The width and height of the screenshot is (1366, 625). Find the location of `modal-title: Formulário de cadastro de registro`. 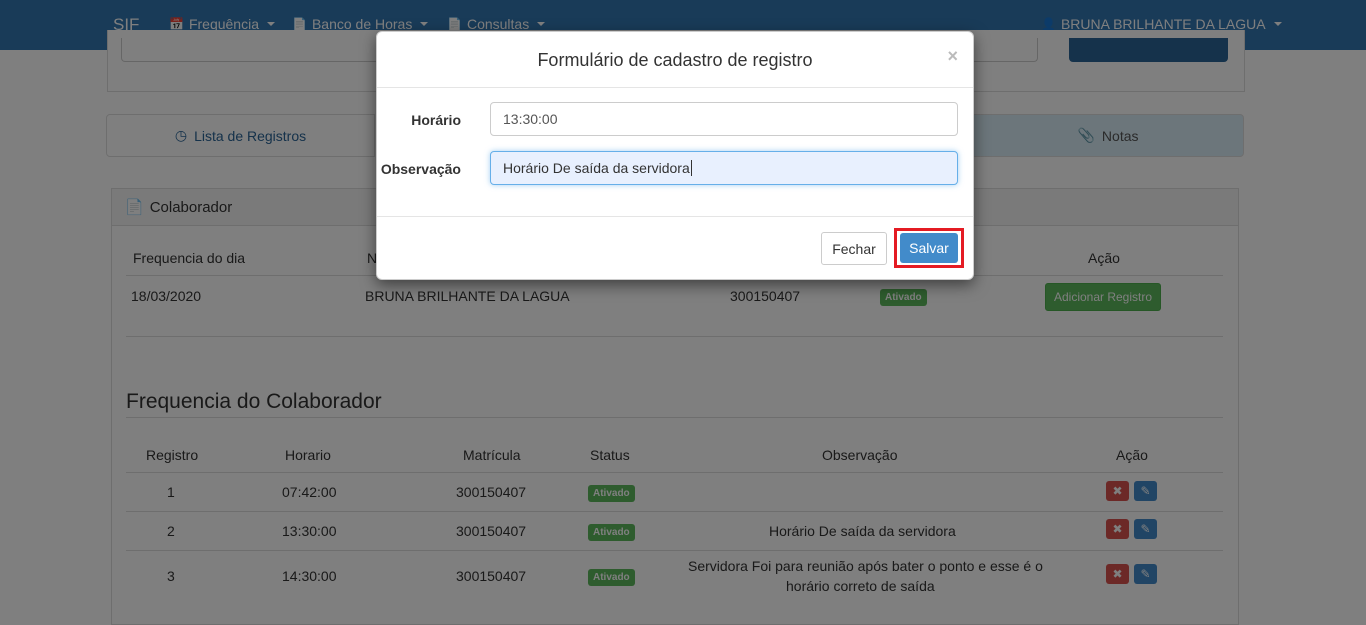

modal-title: Formulário de cadastro de registro is located at coordinates (675, 60).